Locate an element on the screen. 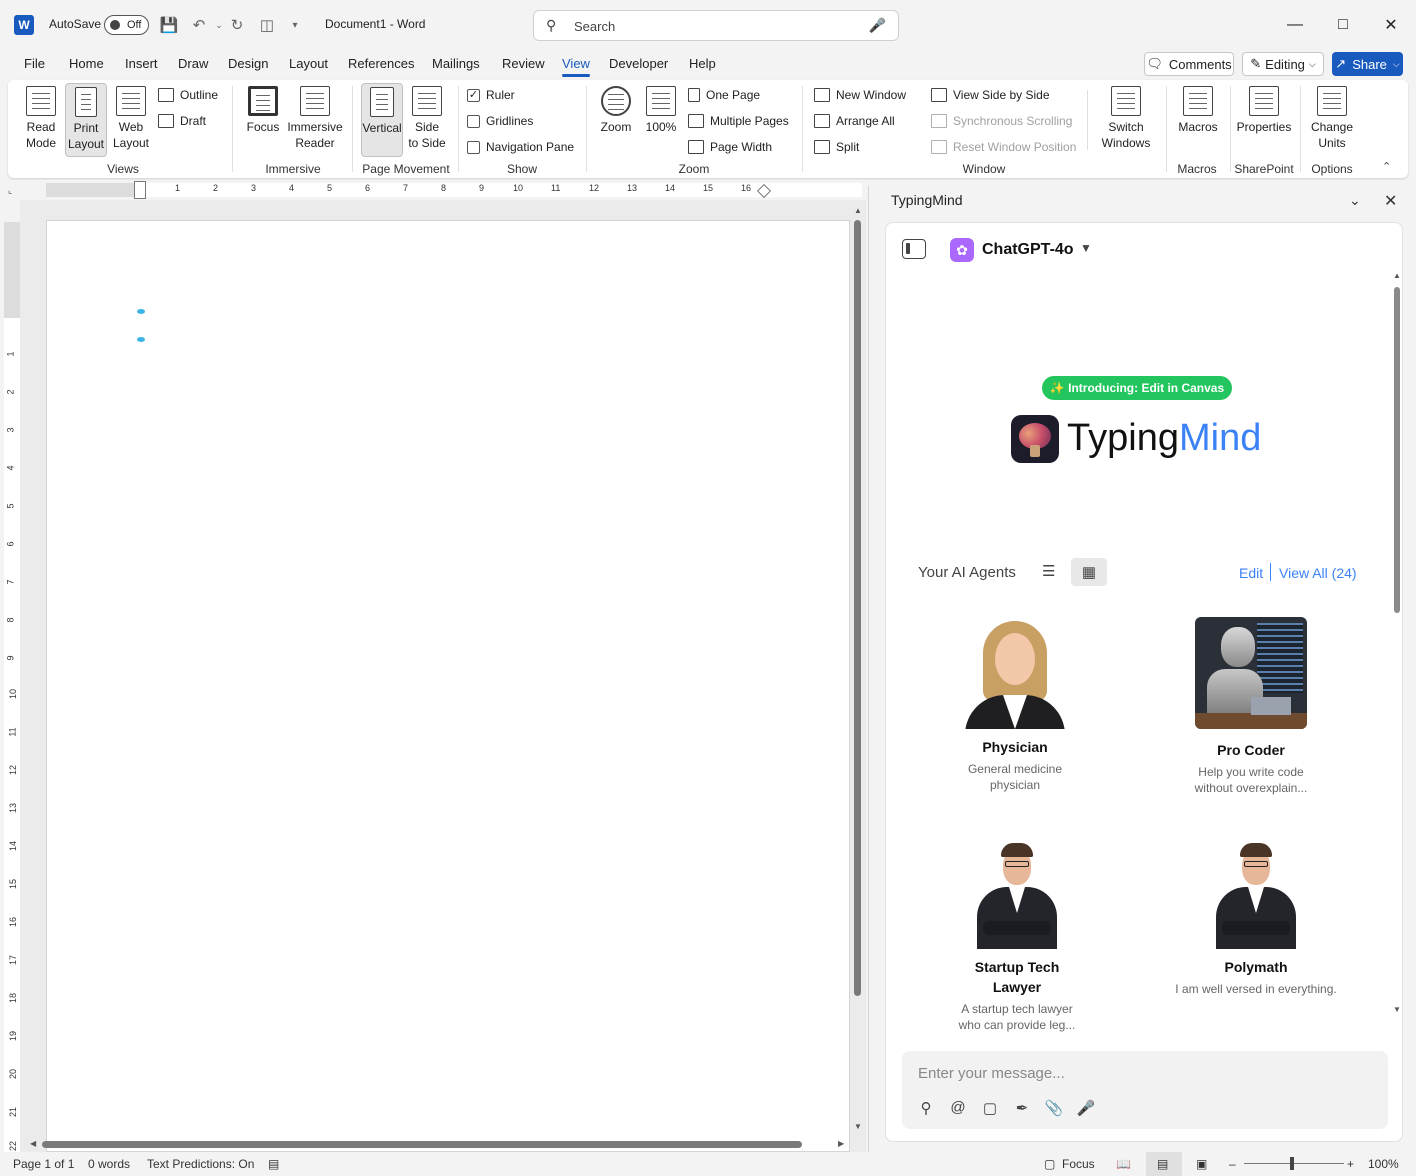 This screenshot has height=1176, width=1416. search-box: ⚲ Search 🎤 is located at coordinates (716, 25).